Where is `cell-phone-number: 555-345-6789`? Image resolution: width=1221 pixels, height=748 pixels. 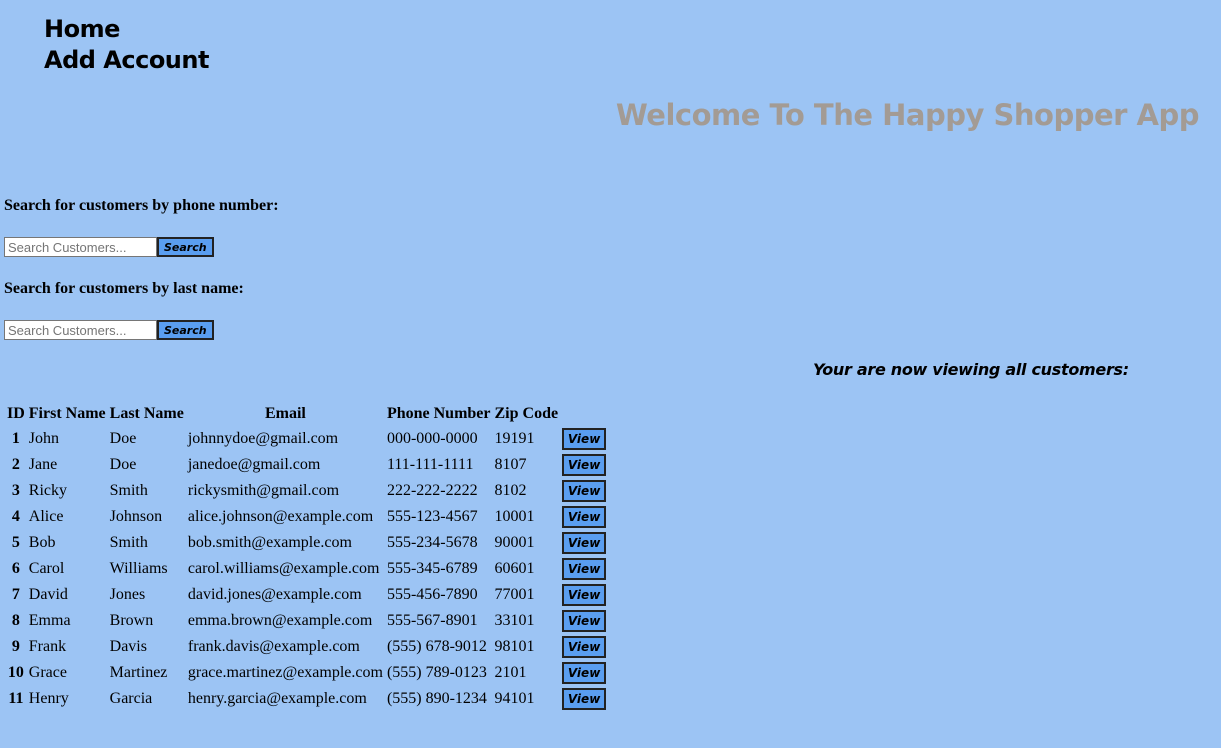 cell-phone-number: 555-345-6789 is located at coordinates (432, 568).